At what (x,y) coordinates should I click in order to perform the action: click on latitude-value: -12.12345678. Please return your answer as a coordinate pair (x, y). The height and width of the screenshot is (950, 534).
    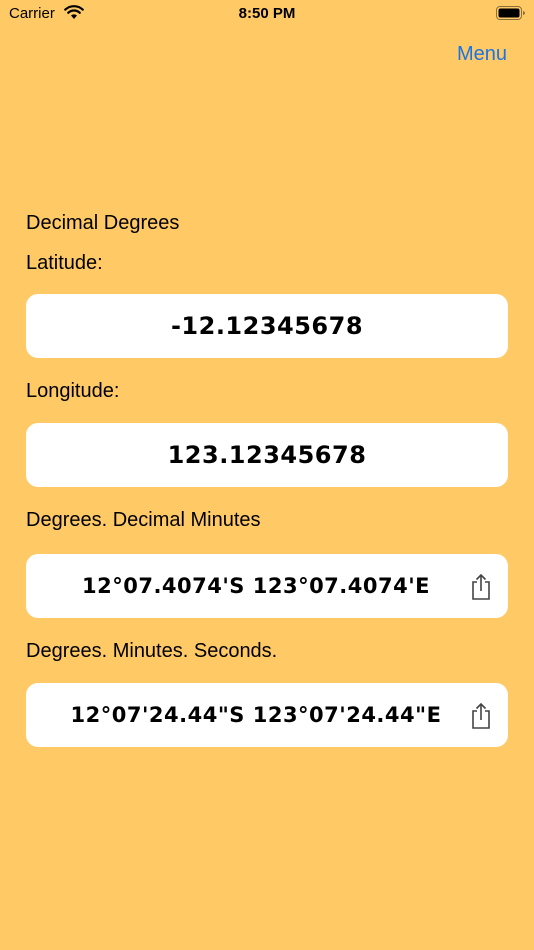
    Looking at the image, I should click on (267, 326).